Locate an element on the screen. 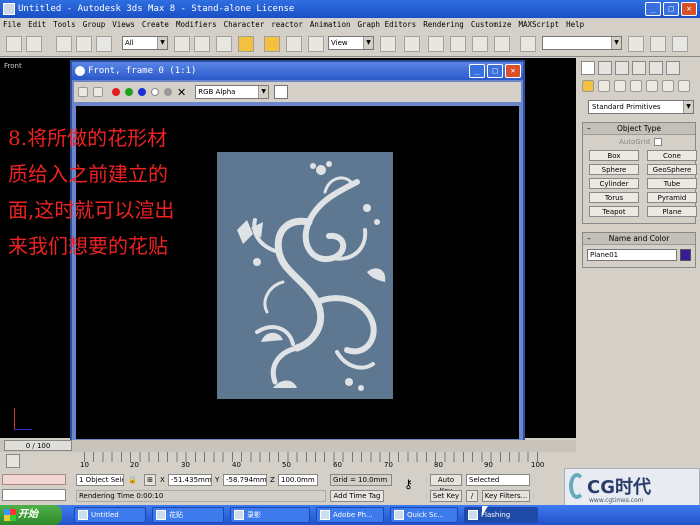  redo-icon is located at coordinates (34, 44).